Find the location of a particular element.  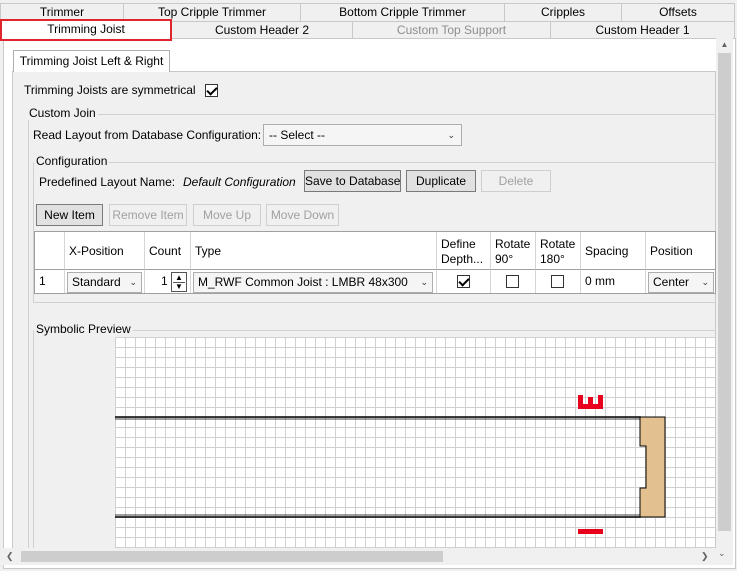

configuration-group-border is located at coordinates (374, 162).